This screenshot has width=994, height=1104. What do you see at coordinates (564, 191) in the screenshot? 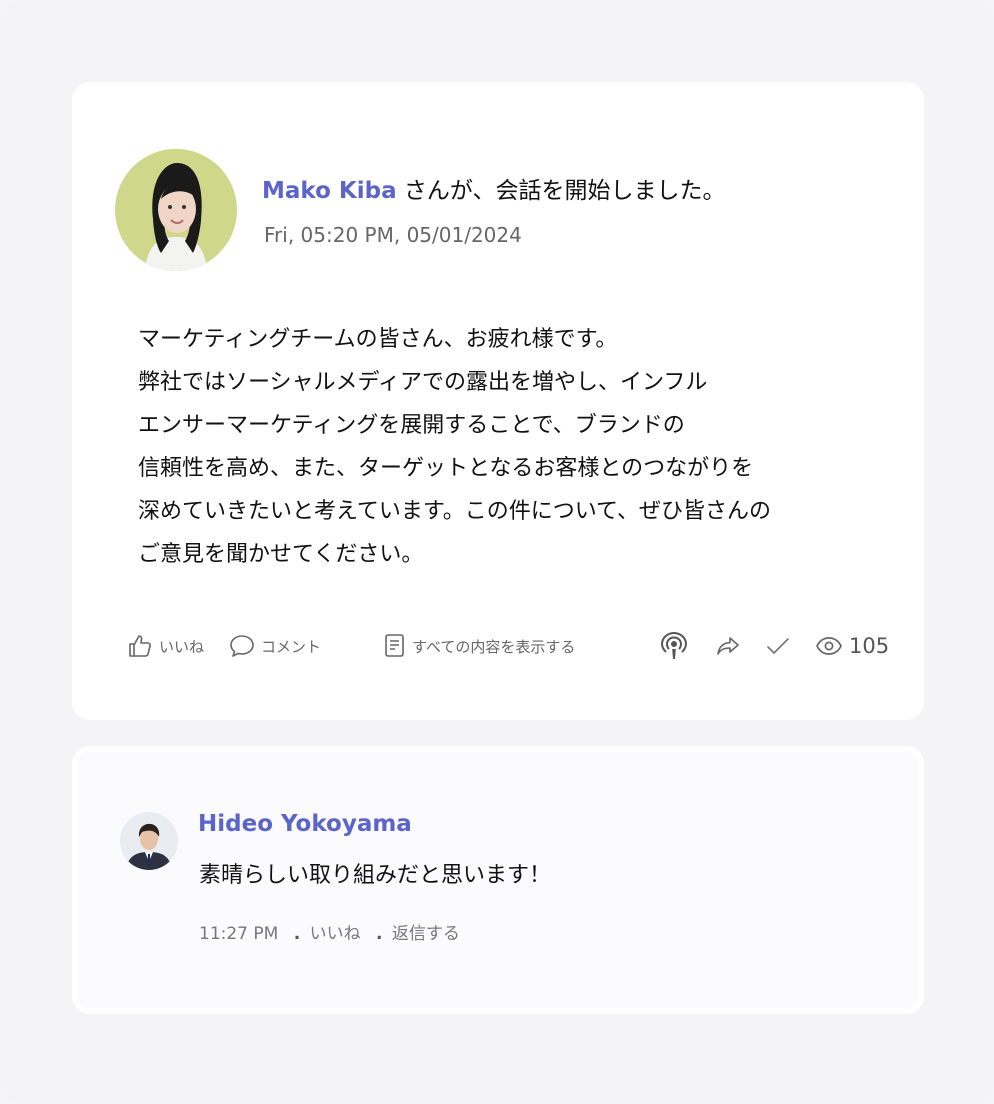
I see `post-headline-suffix: さんが、会話を開始しました。` at bounding box center [564, 191].